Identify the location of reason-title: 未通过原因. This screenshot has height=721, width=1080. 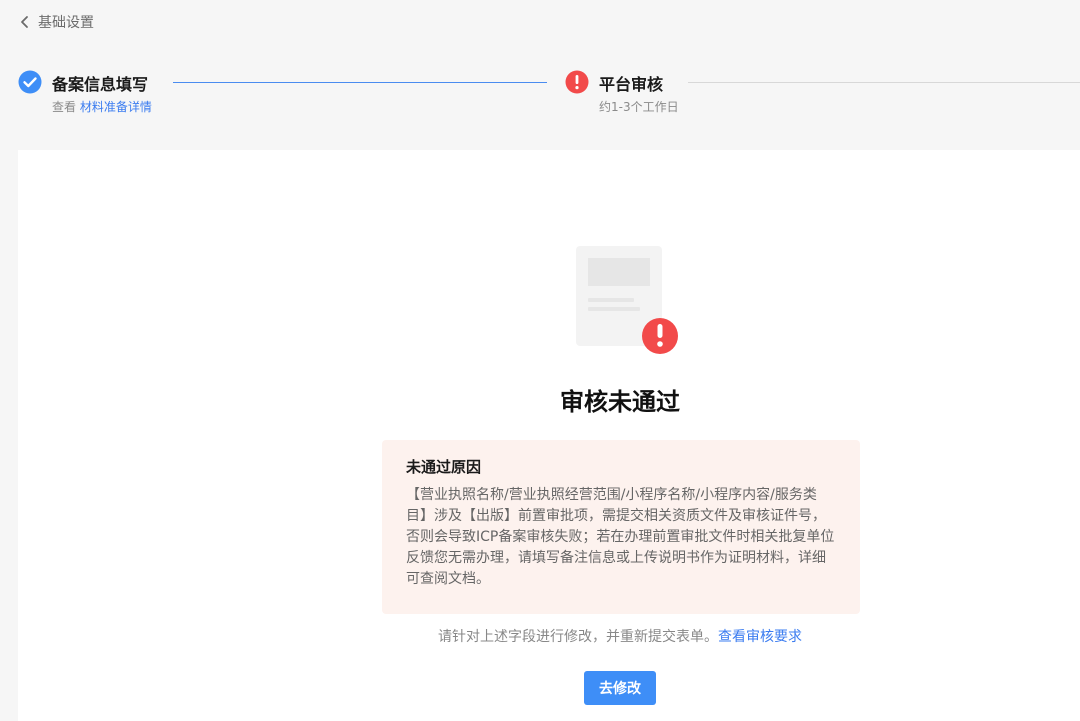
(444, 467).